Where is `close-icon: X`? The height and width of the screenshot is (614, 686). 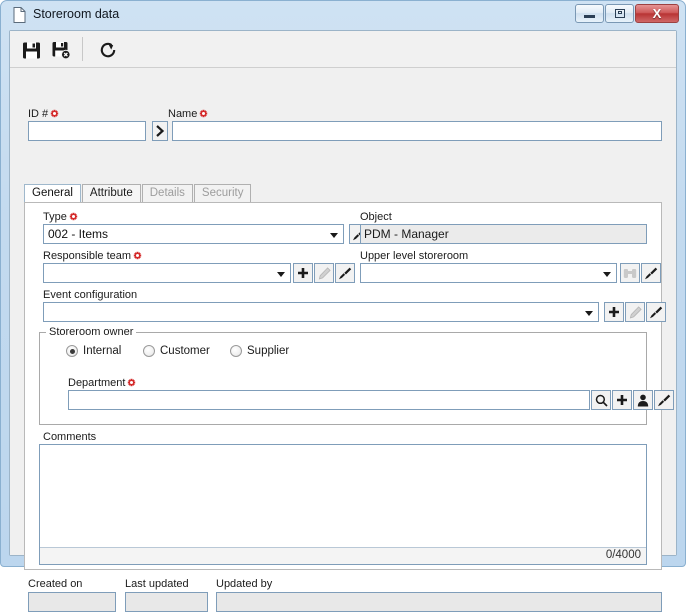
close-icon: X is located at coordinates (657, 13).